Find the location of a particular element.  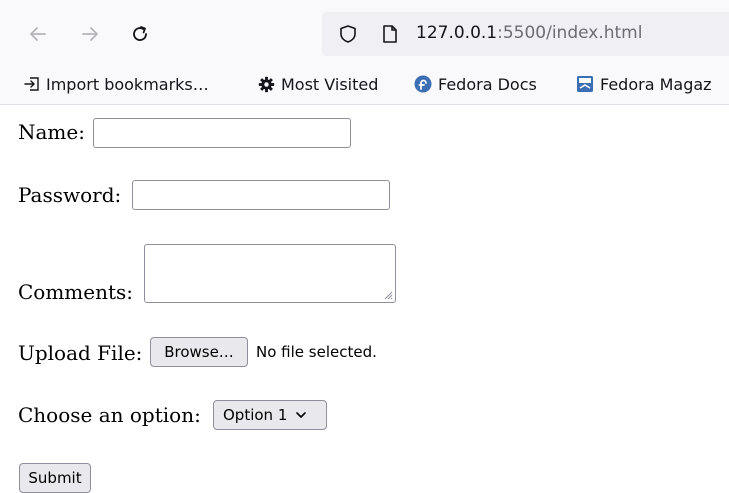

back-arrow-icon is located at coordinates (38, 34).